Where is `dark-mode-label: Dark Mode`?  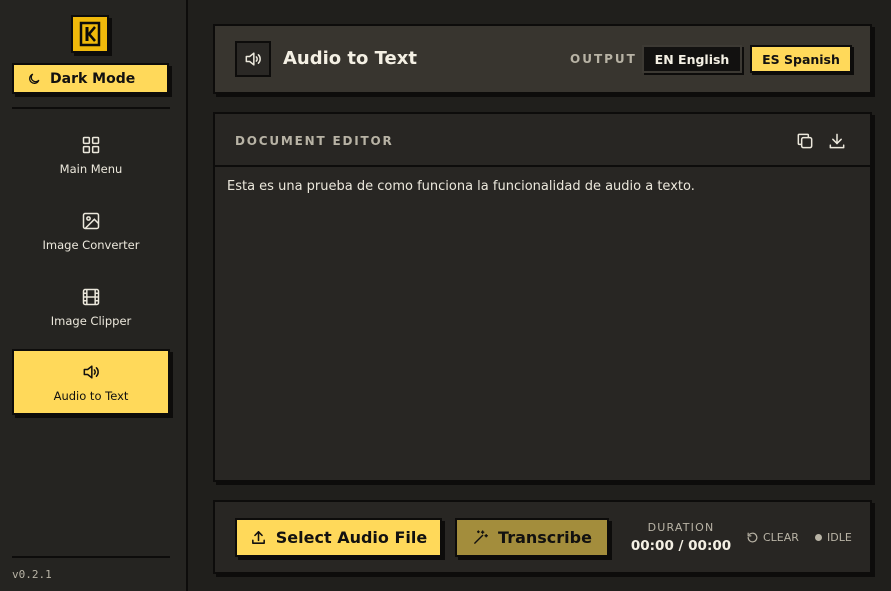
dark-mode-label: Dark Mode is located at coordinates (93, 78).